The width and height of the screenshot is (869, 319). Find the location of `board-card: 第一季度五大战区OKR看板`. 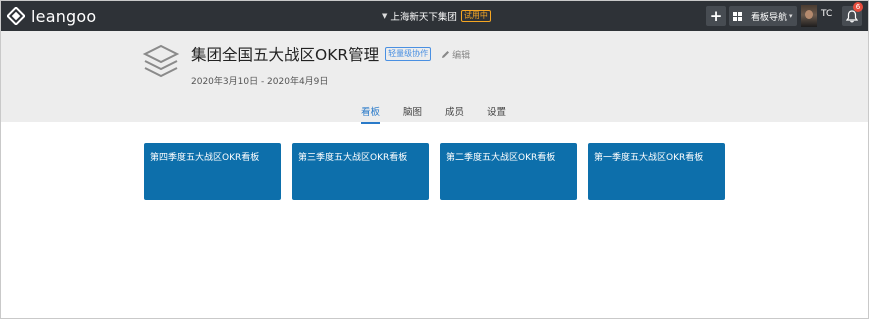

board-card: 第一季度五大战区OKR看板 is located at coordinates (656, 171).